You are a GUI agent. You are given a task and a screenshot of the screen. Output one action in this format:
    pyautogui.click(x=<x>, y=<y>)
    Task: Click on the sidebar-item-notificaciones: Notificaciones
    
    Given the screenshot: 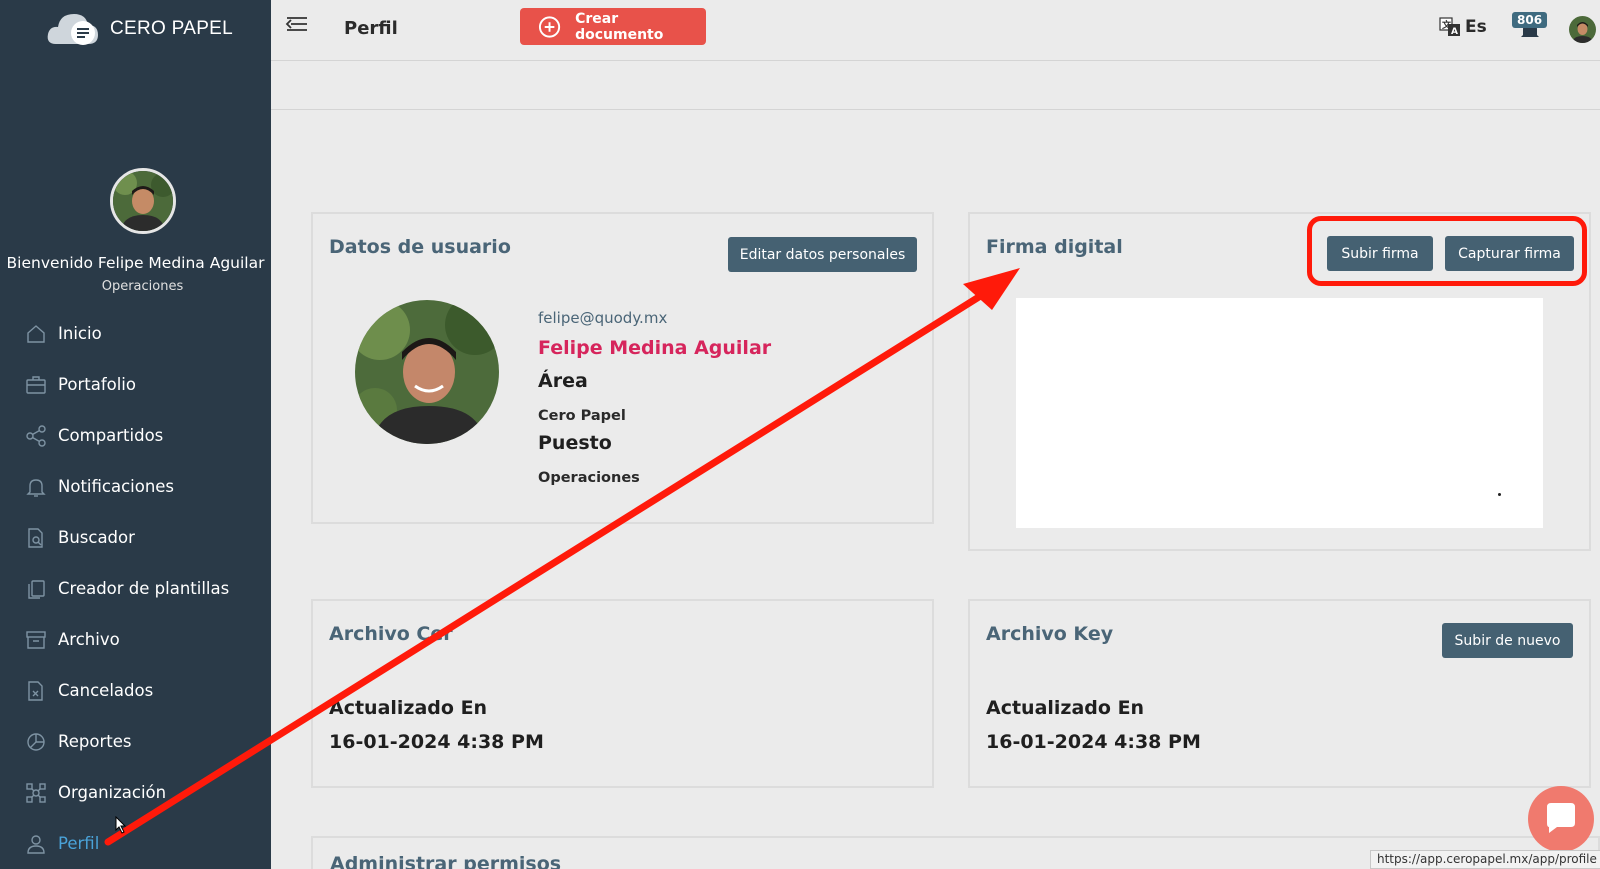 What is the action you would take?
    pyautogui.click(x=135, y=486)
    